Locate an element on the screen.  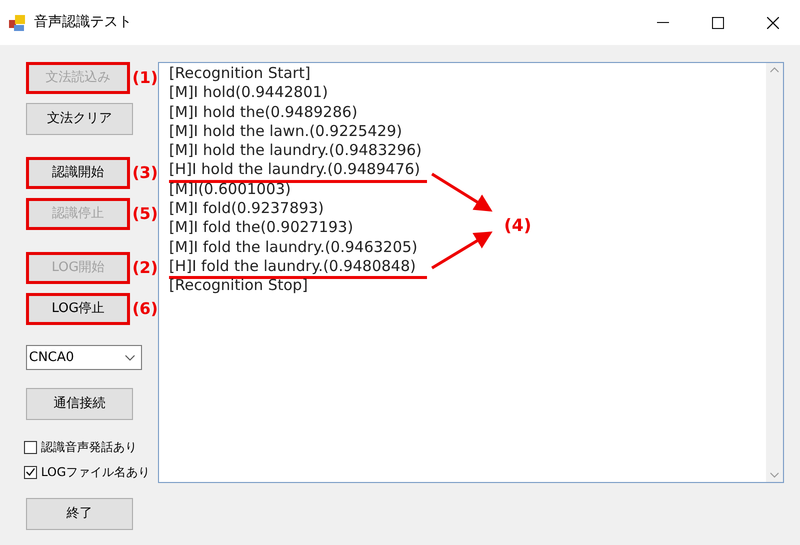
command-button: LOG停止 is located at coordinates (78, 309).